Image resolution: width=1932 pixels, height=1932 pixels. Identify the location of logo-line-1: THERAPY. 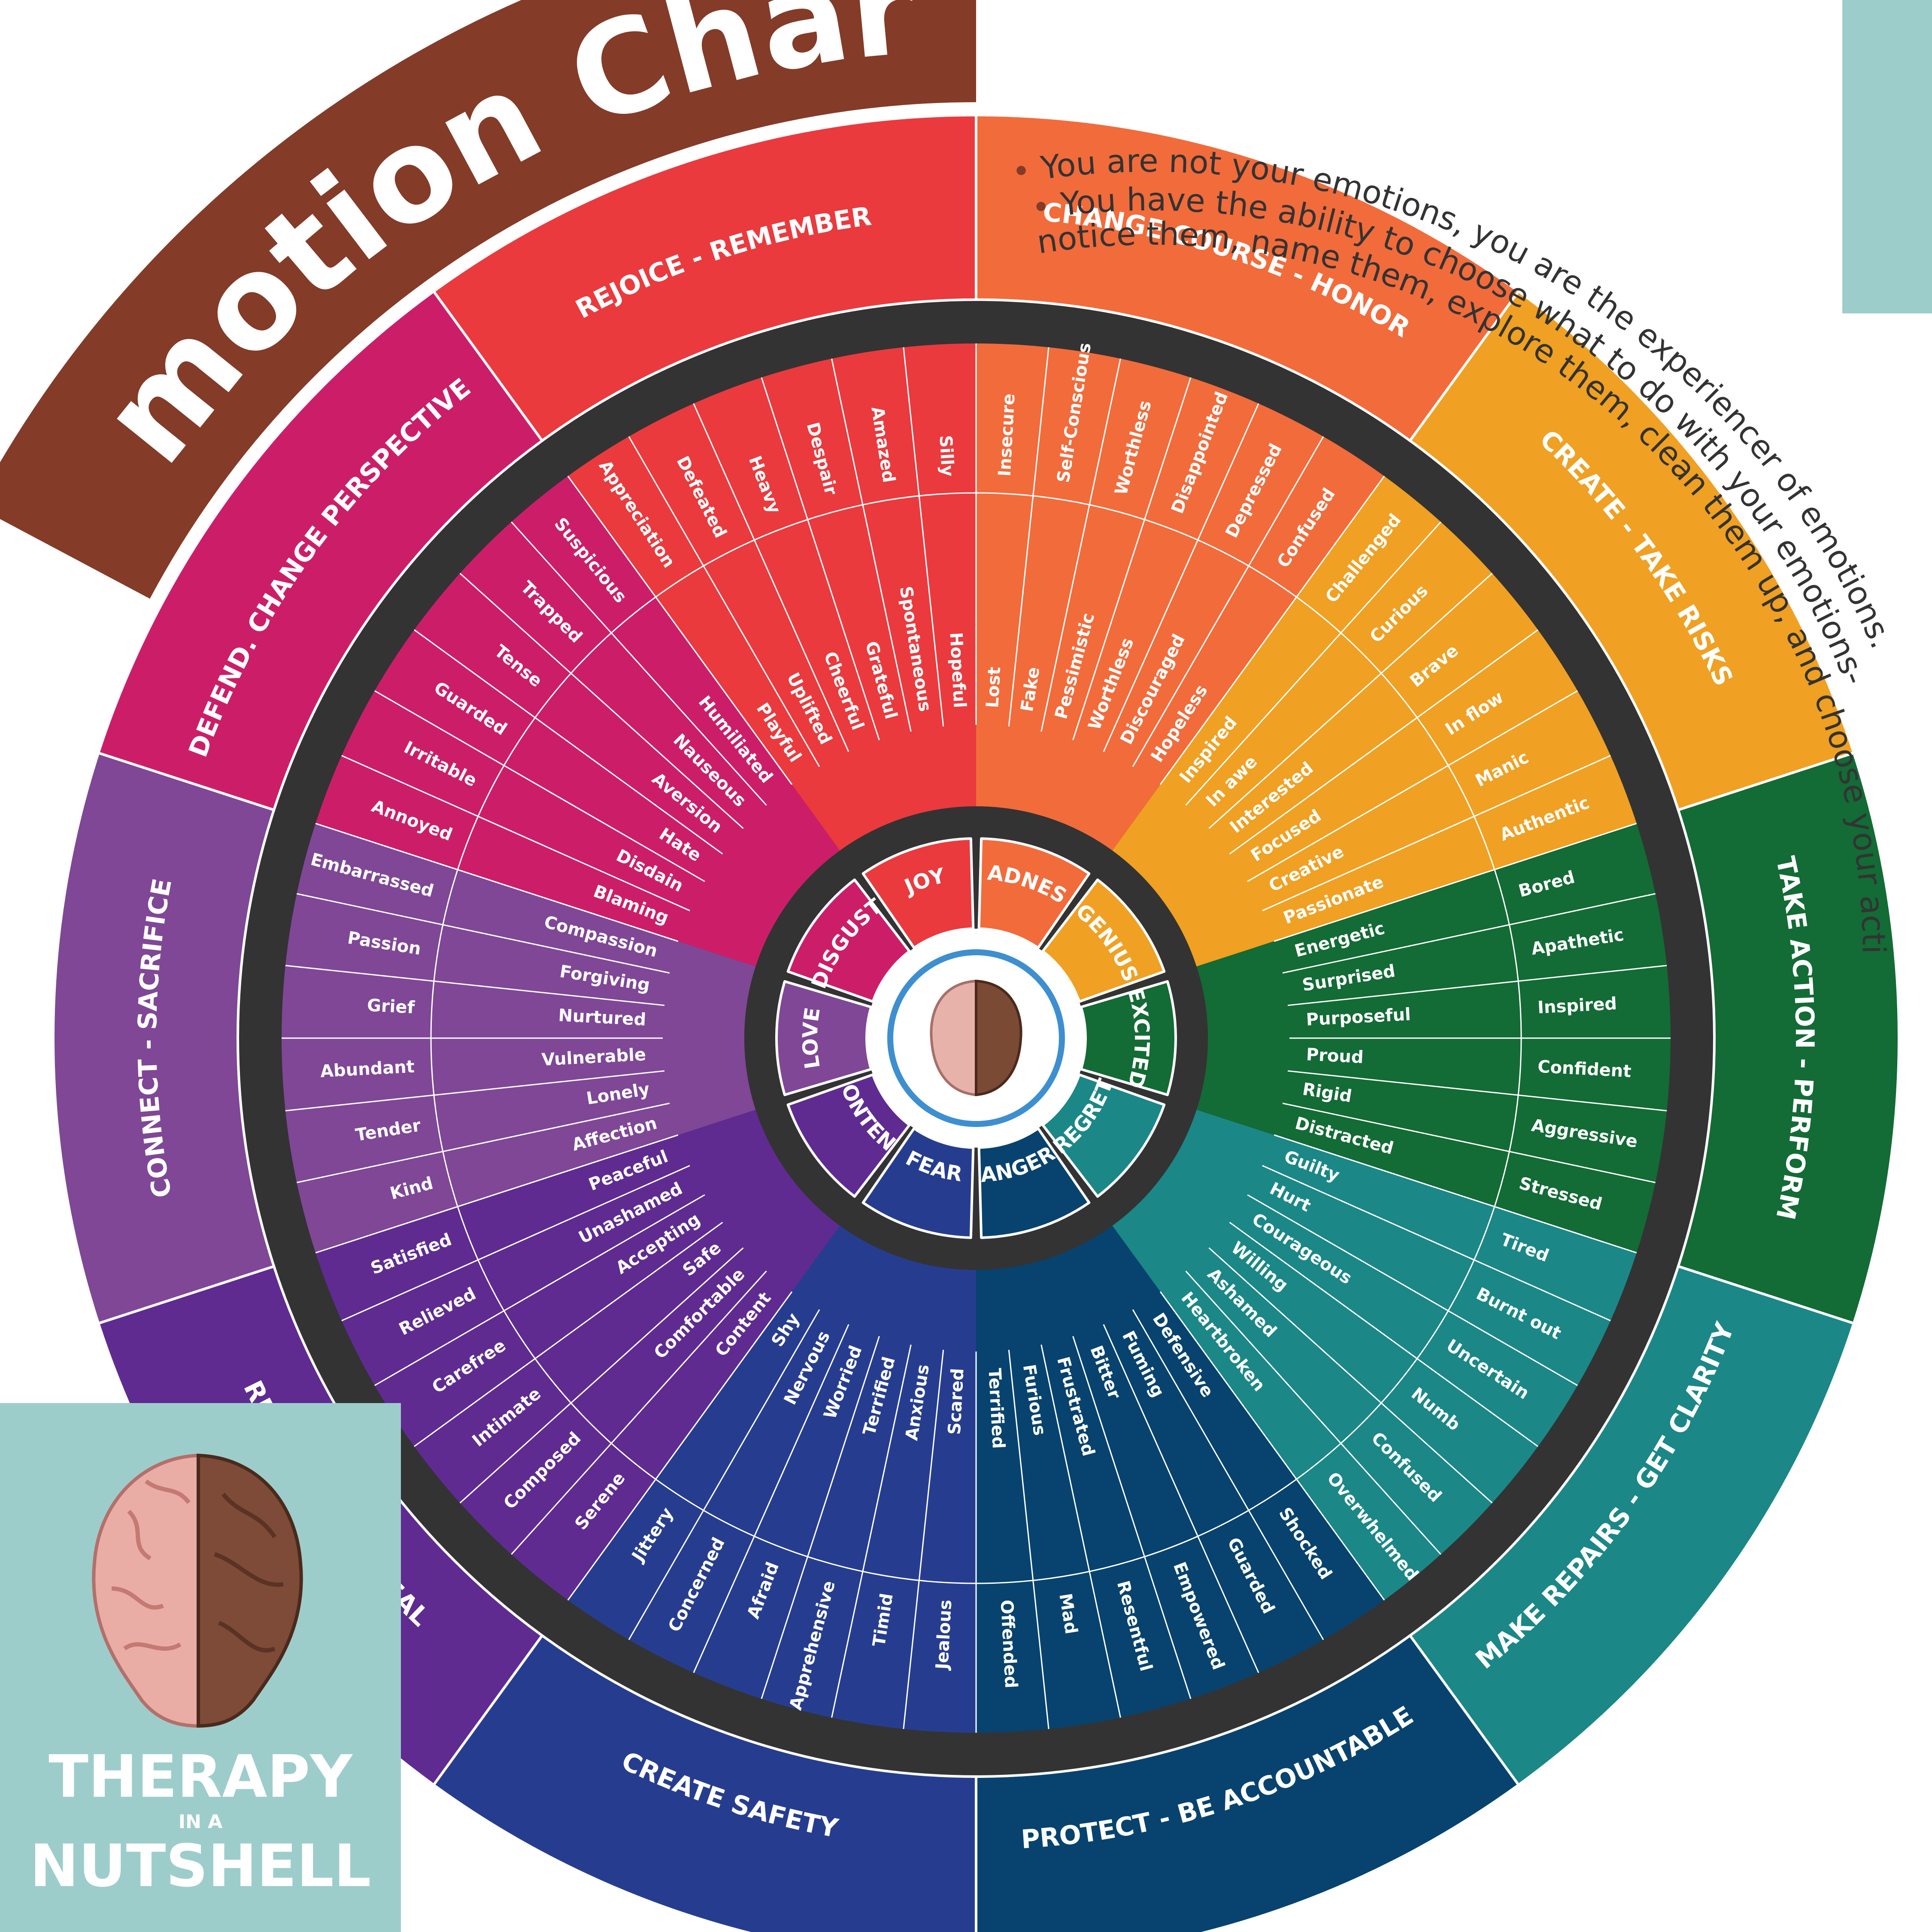
(200, 1777).